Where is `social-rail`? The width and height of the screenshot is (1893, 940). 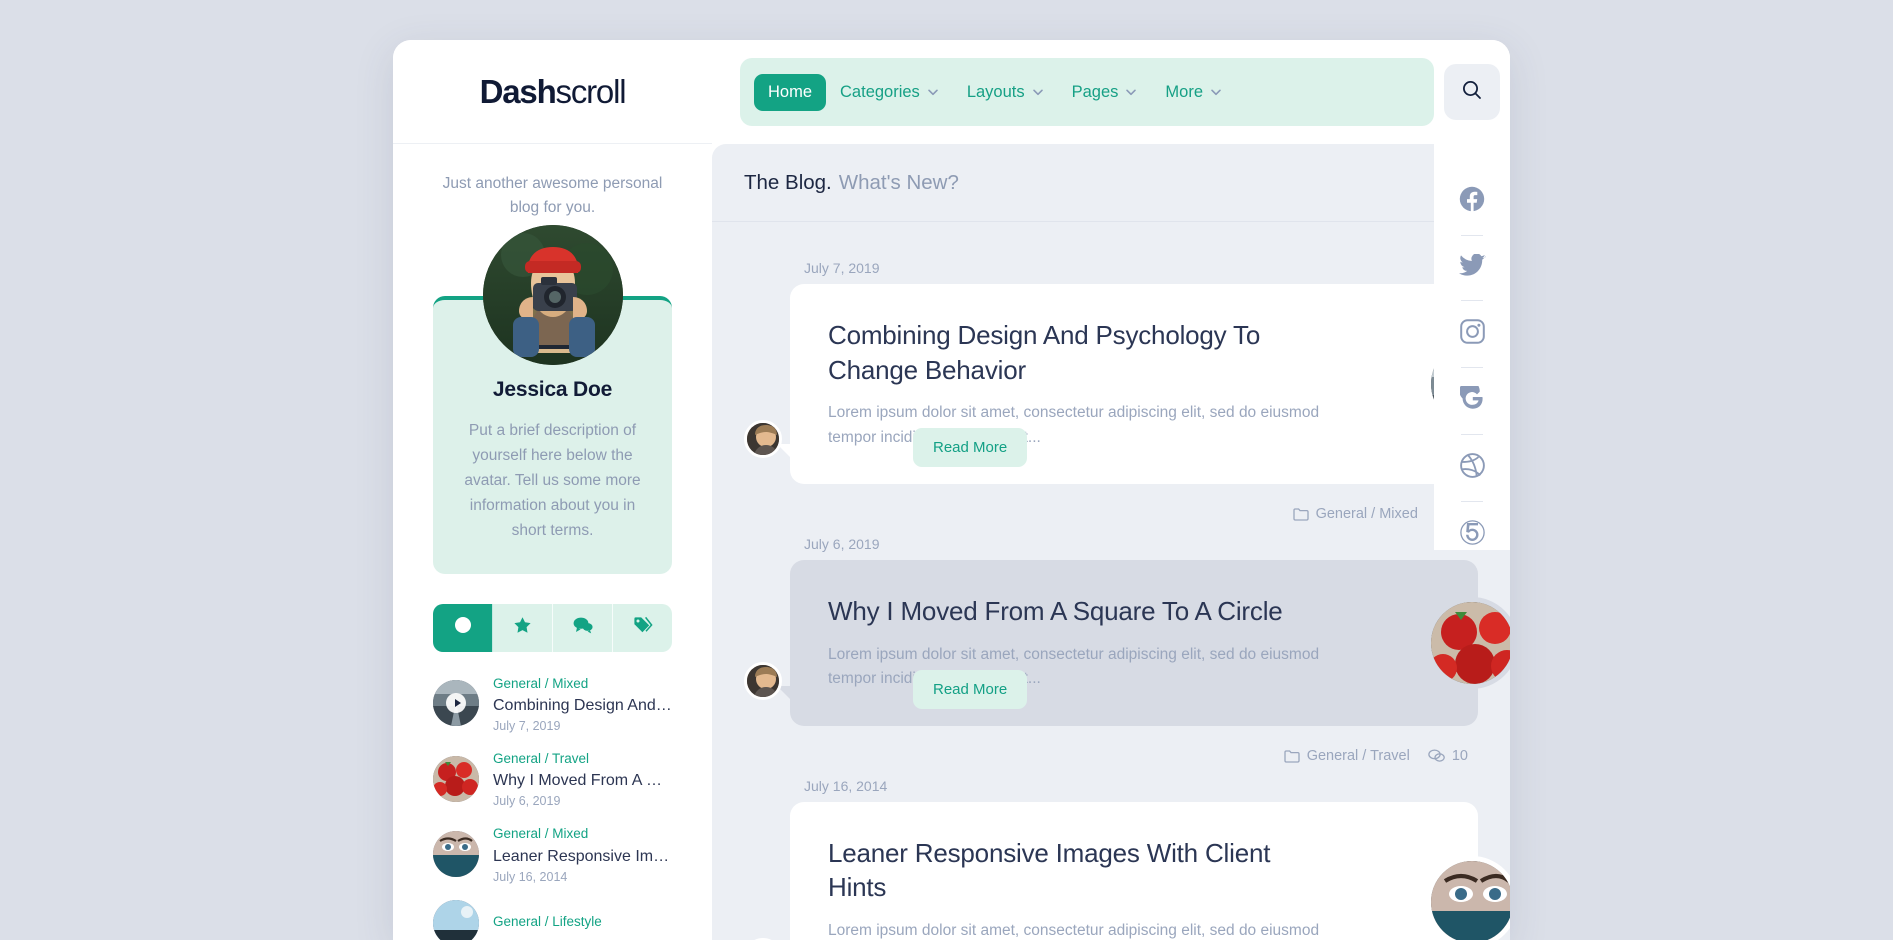 social-rail is located at coordinates (1472, 347).